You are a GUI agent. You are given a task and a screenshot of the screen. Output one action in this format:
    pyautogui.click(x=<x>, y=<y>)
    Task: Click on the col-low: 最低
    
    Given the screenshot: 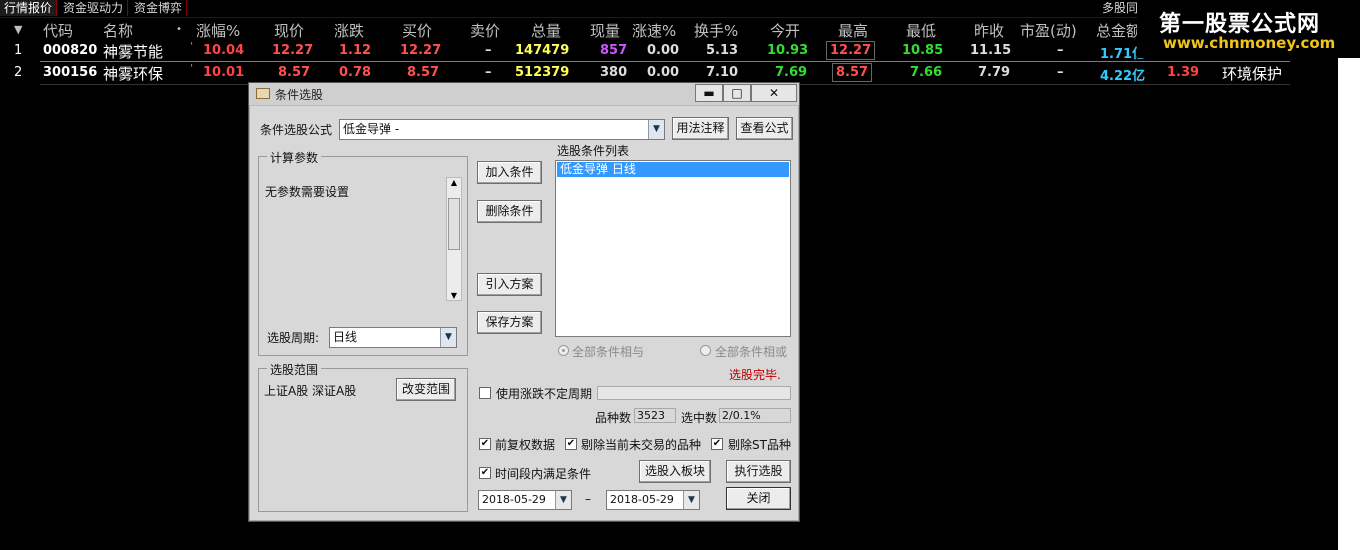 What is the action you would take?
    pyautogui.click(x=921, y=30)
    